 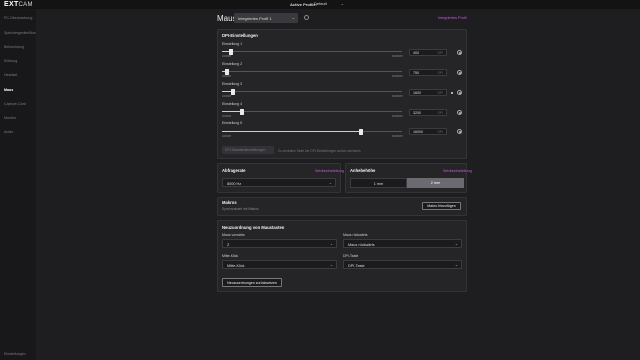 What do you see at coordinates (10, 75) in the screenshot?
I see `sidebar-item-headset: Headset` at bounding box center [10, 75].